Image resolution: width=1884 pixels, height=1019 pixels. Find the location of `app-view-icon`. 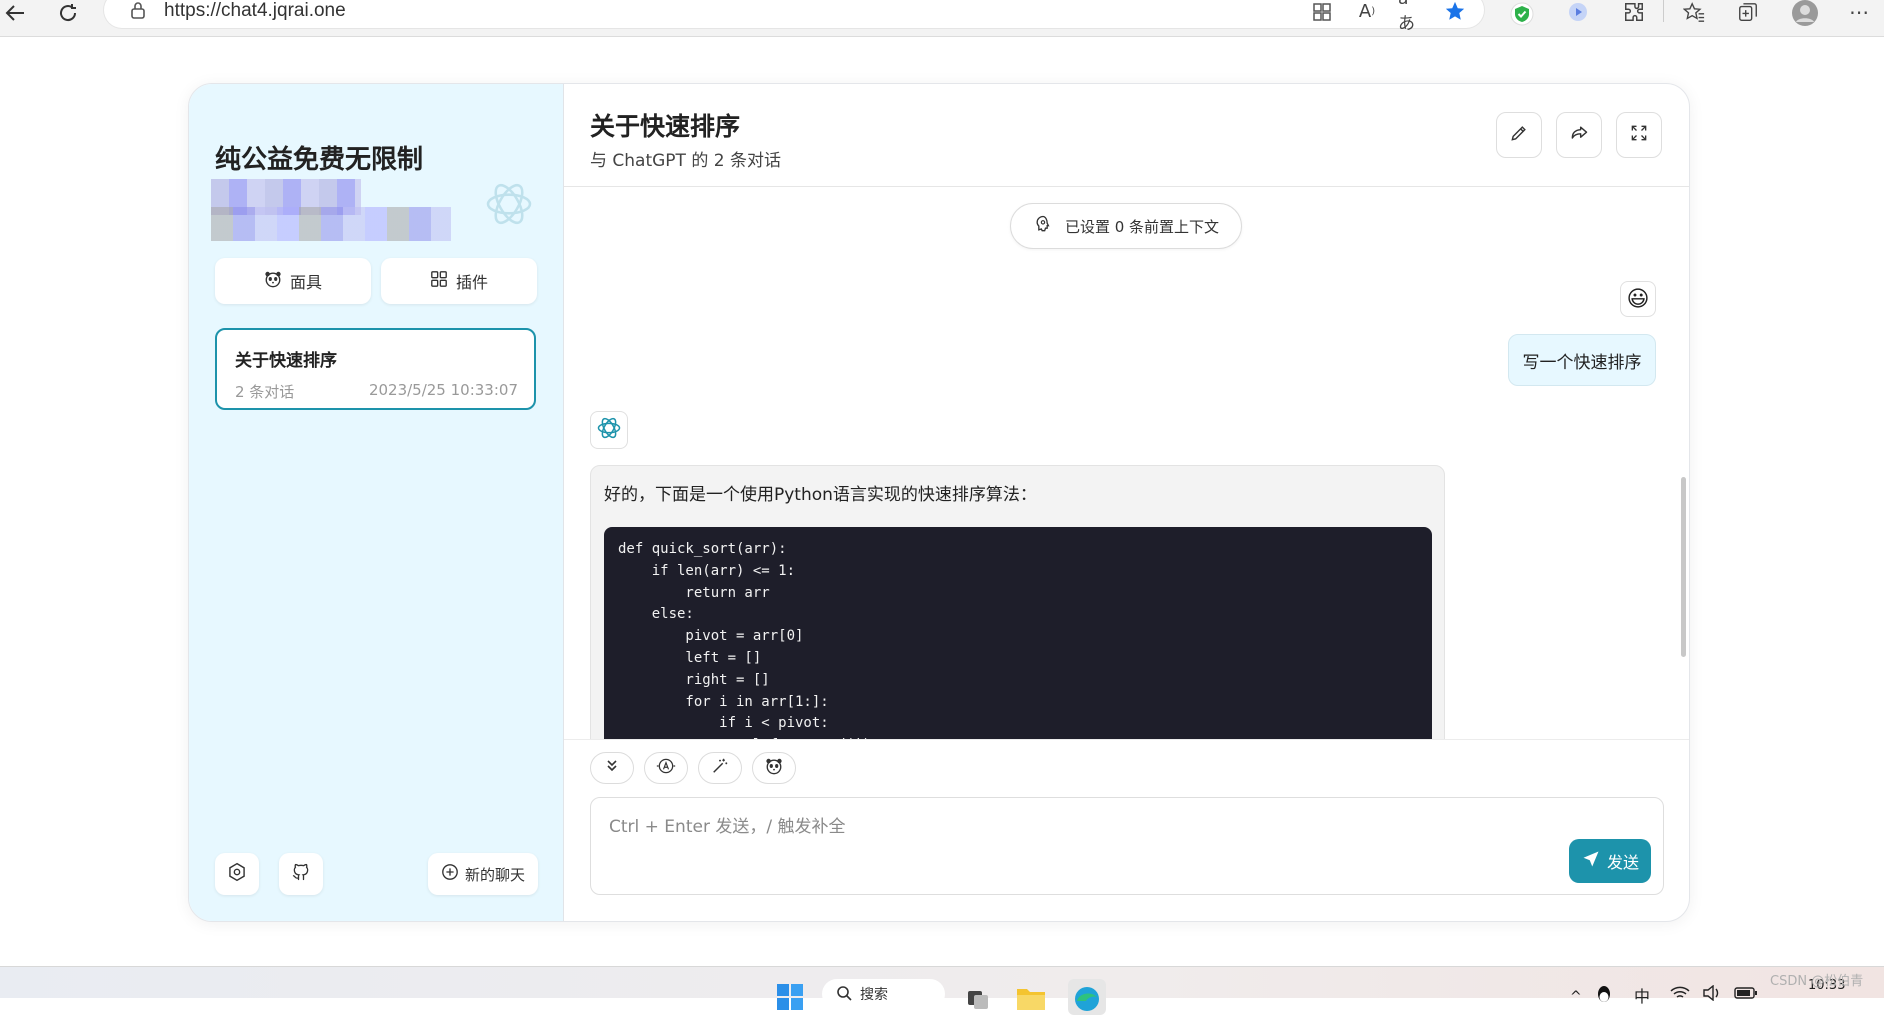

app-view-icon is located at coordinates (1322, 12).